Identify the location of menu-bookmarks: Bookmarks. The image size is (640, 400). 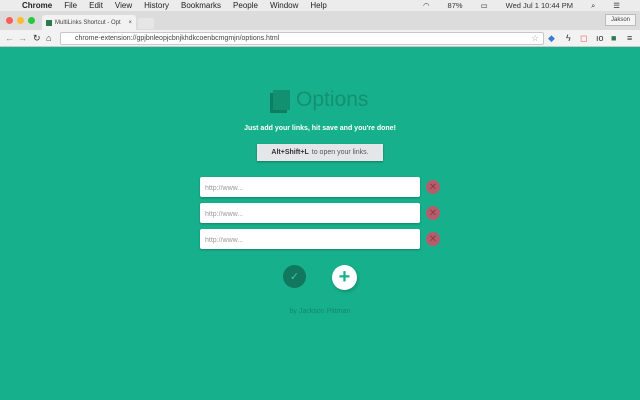
(201, 5).